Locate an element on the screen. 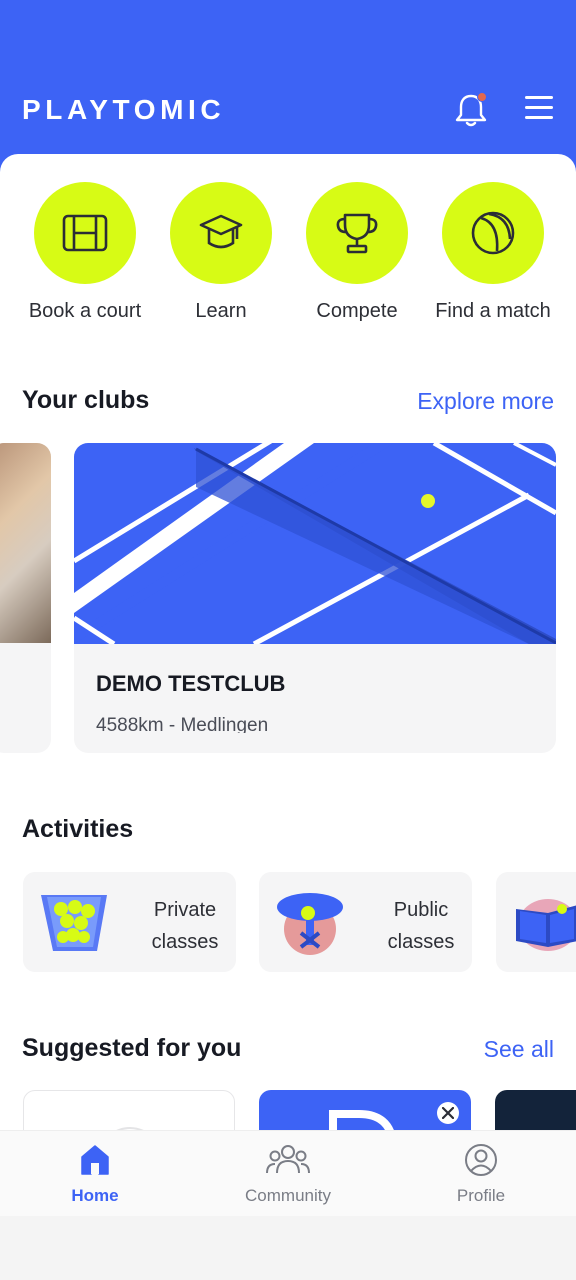 This screenshot has height=1280, width=576. private-classes-card: Private classes is located at coordinates (129, 922).